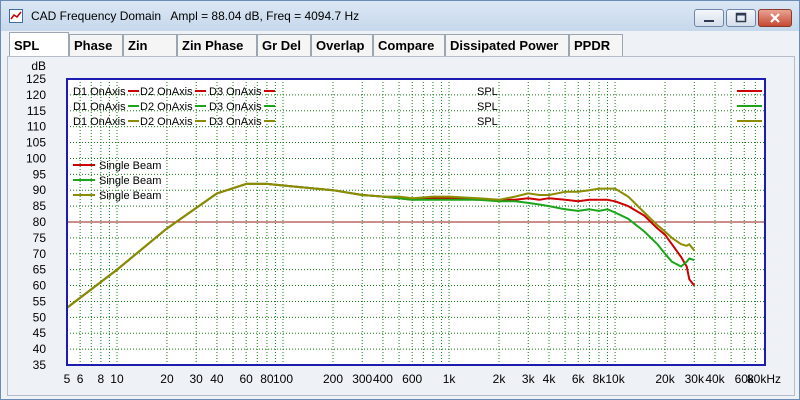  I want to click on x-tick-label: 300, so click(362, 379).